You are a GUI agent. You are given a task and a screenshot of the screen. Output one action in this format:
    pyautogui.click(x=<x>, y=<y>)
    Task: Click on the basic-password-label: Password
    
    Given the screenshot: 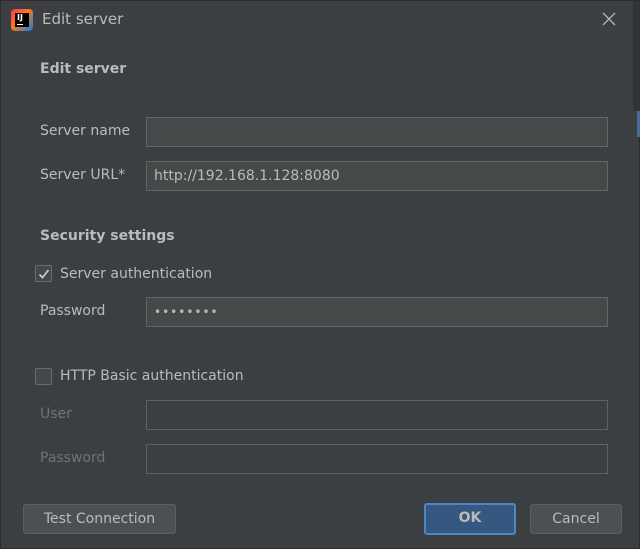 What is the action you would take?
    pyautogui.click(x=73, y=458)
    